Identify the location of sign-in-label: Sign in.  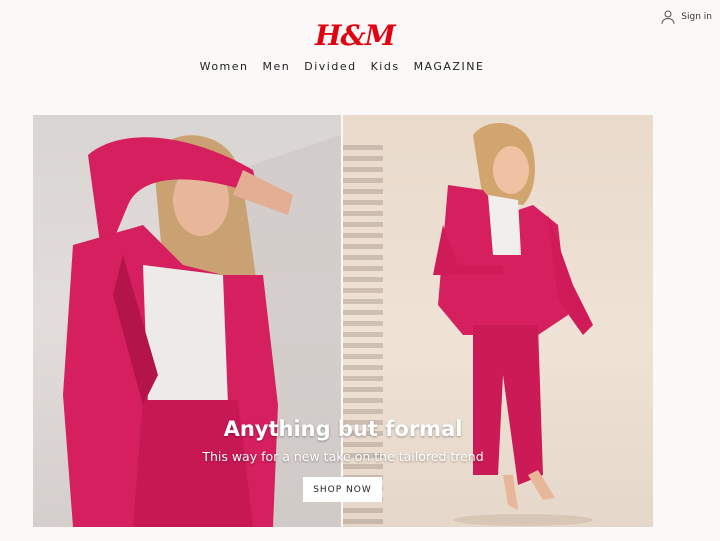
(696, 17).